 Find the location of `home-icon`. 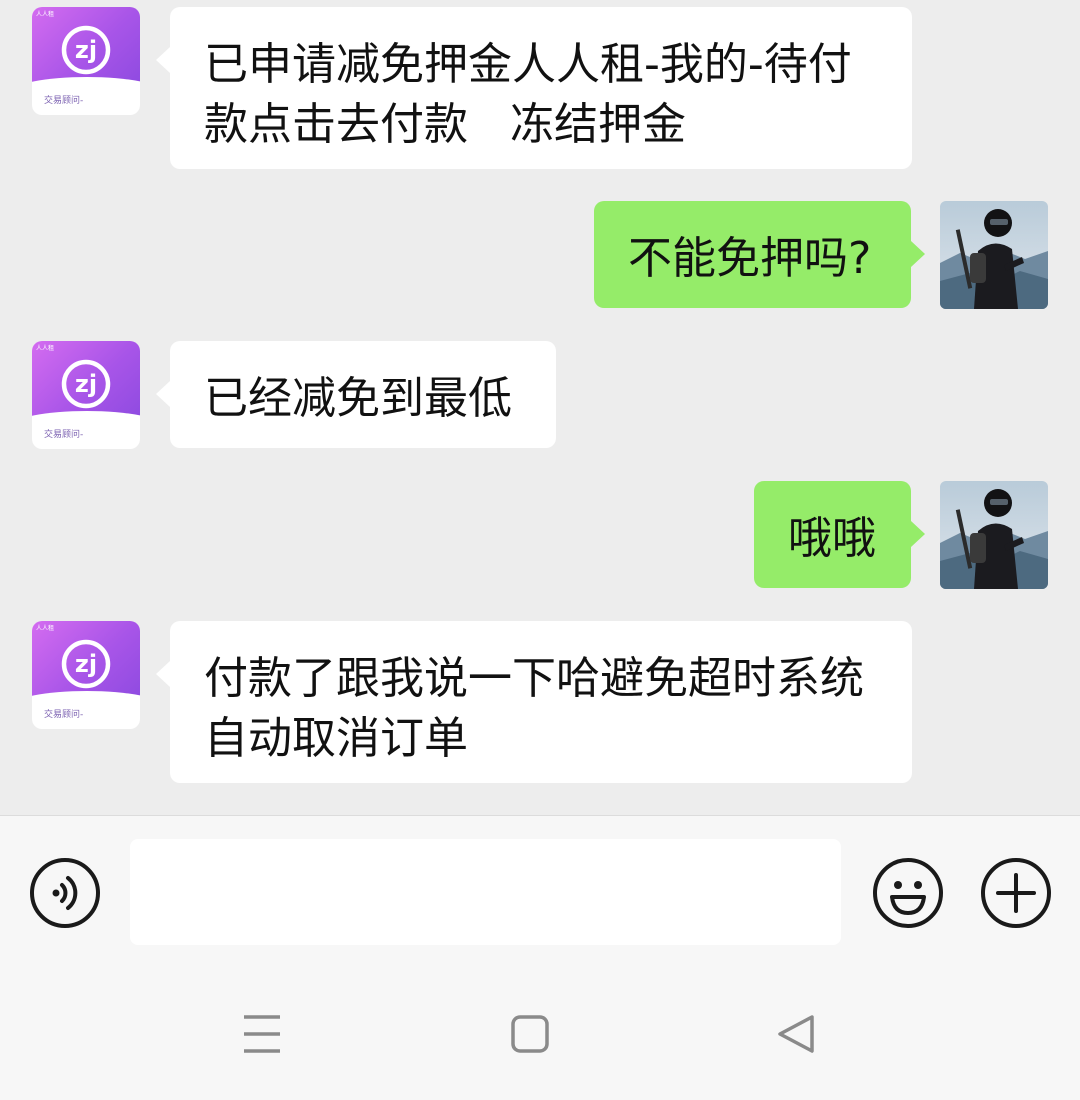

home-icon is located at coordinates (530, 1034).